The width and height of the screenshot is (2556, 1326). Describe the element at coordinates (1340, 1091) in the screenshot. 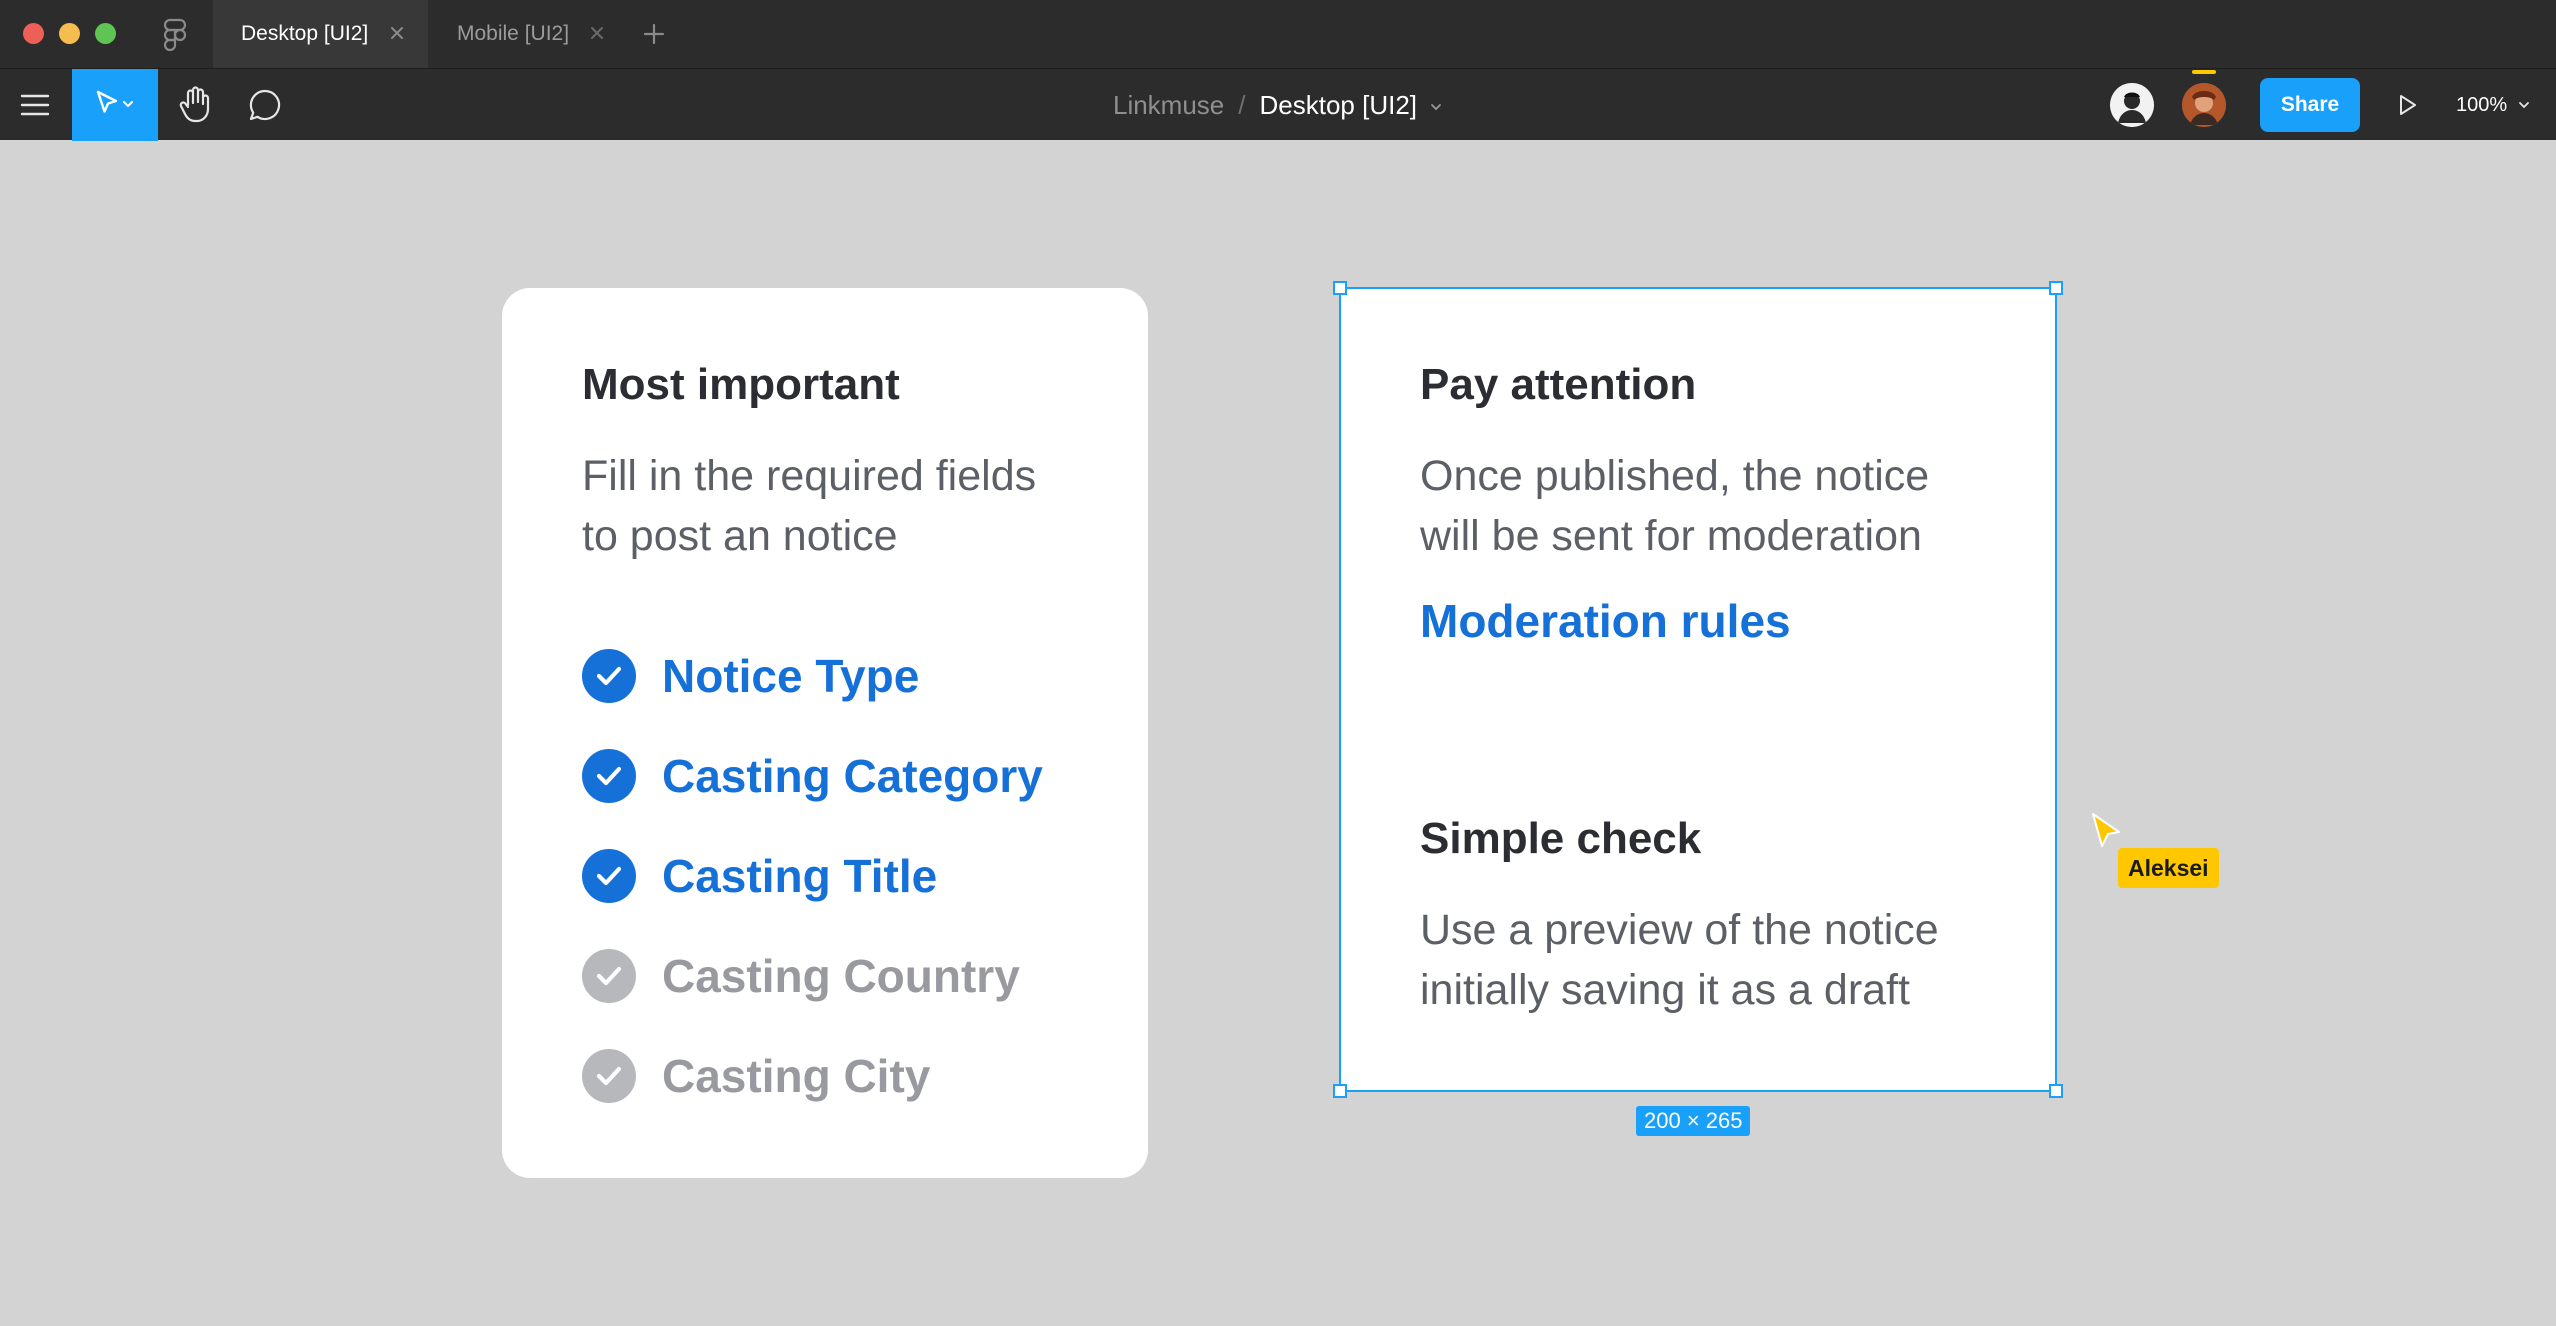

I see `resize-handle-bottom-left` at that location.